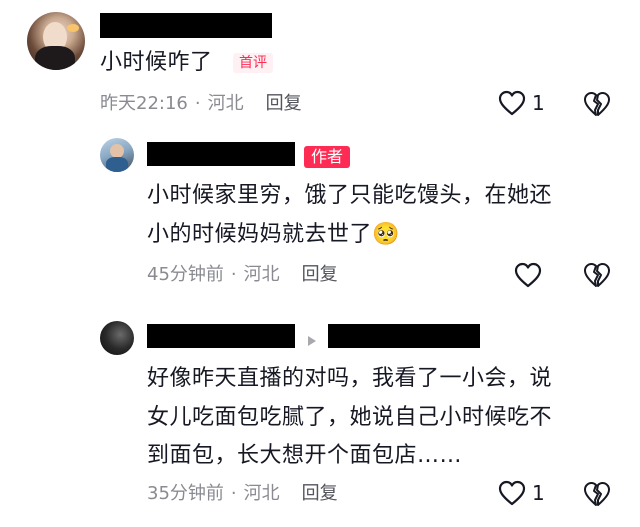 Image resolution: width=640 pixels, height=527 pixels. I want to click on like-button, so click(531, 275).